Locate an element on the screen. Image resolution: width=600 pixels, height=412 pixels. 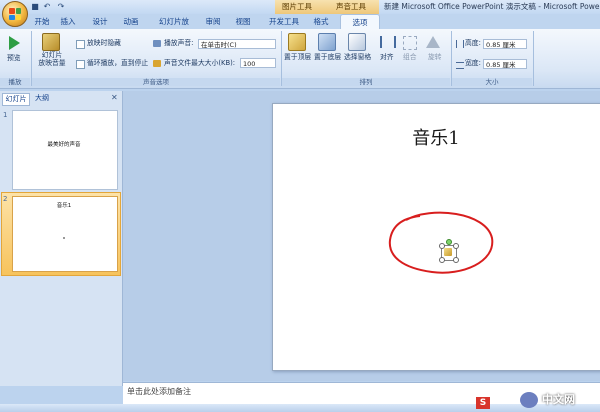
align-button: 对齐 is located at coordinates (387, 57).